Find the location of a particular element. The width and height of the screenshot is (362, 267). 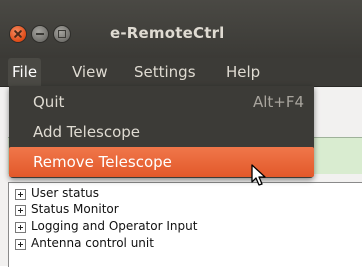

menu-item-quit: Quit Alt+F4 is located at coordinates (161, 102).